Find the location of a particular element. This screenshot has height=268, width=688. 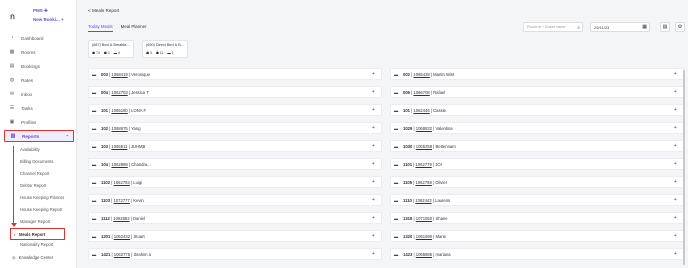

booking-number: 1065511 is located at coordinates (119, 146).